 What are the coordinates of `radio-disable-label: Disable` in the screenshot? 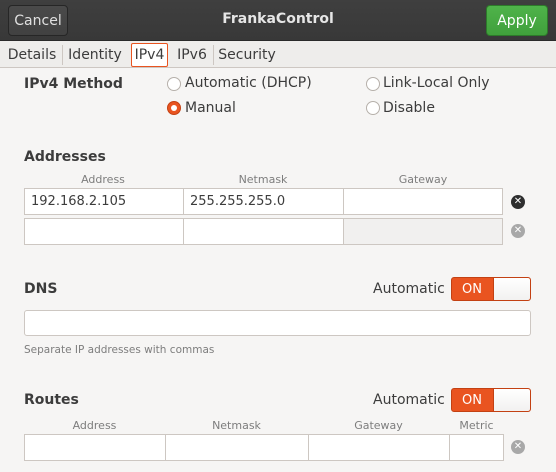 It's located at (409, 108).